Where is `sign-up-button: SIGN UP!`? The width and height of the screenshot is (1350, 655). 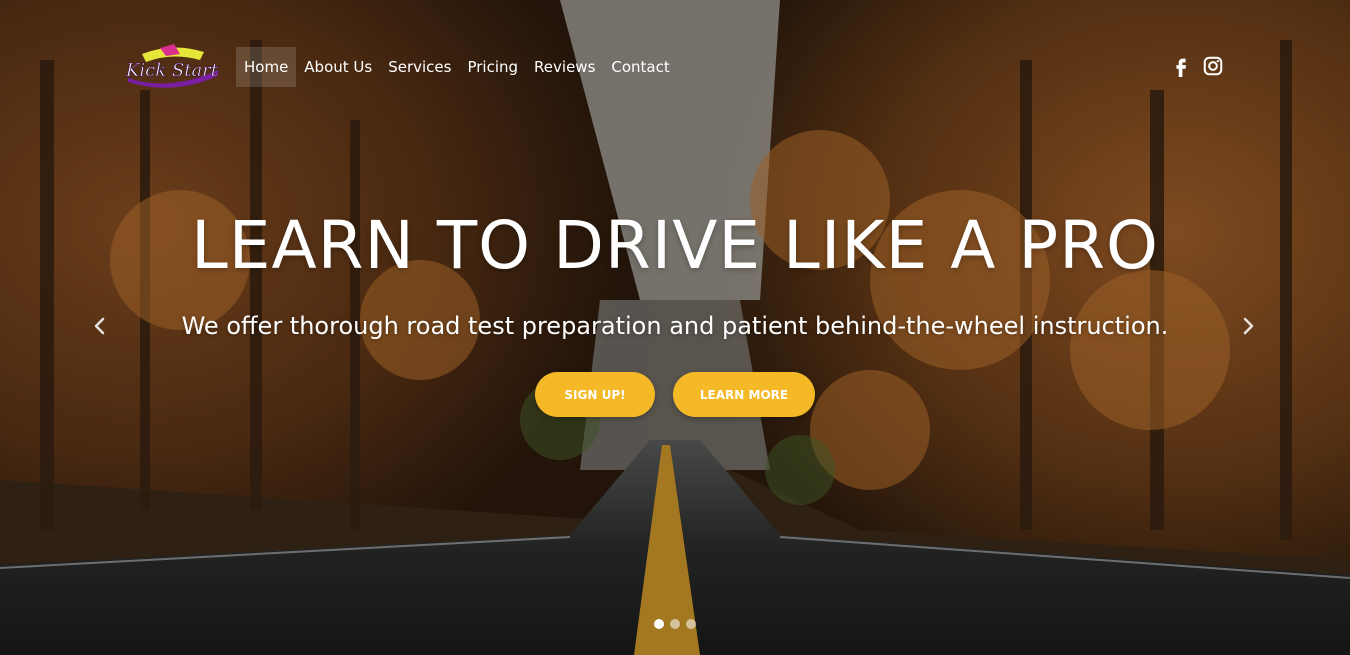 sign-up-button: SIGN UP! is located at coordinates (595, 394).